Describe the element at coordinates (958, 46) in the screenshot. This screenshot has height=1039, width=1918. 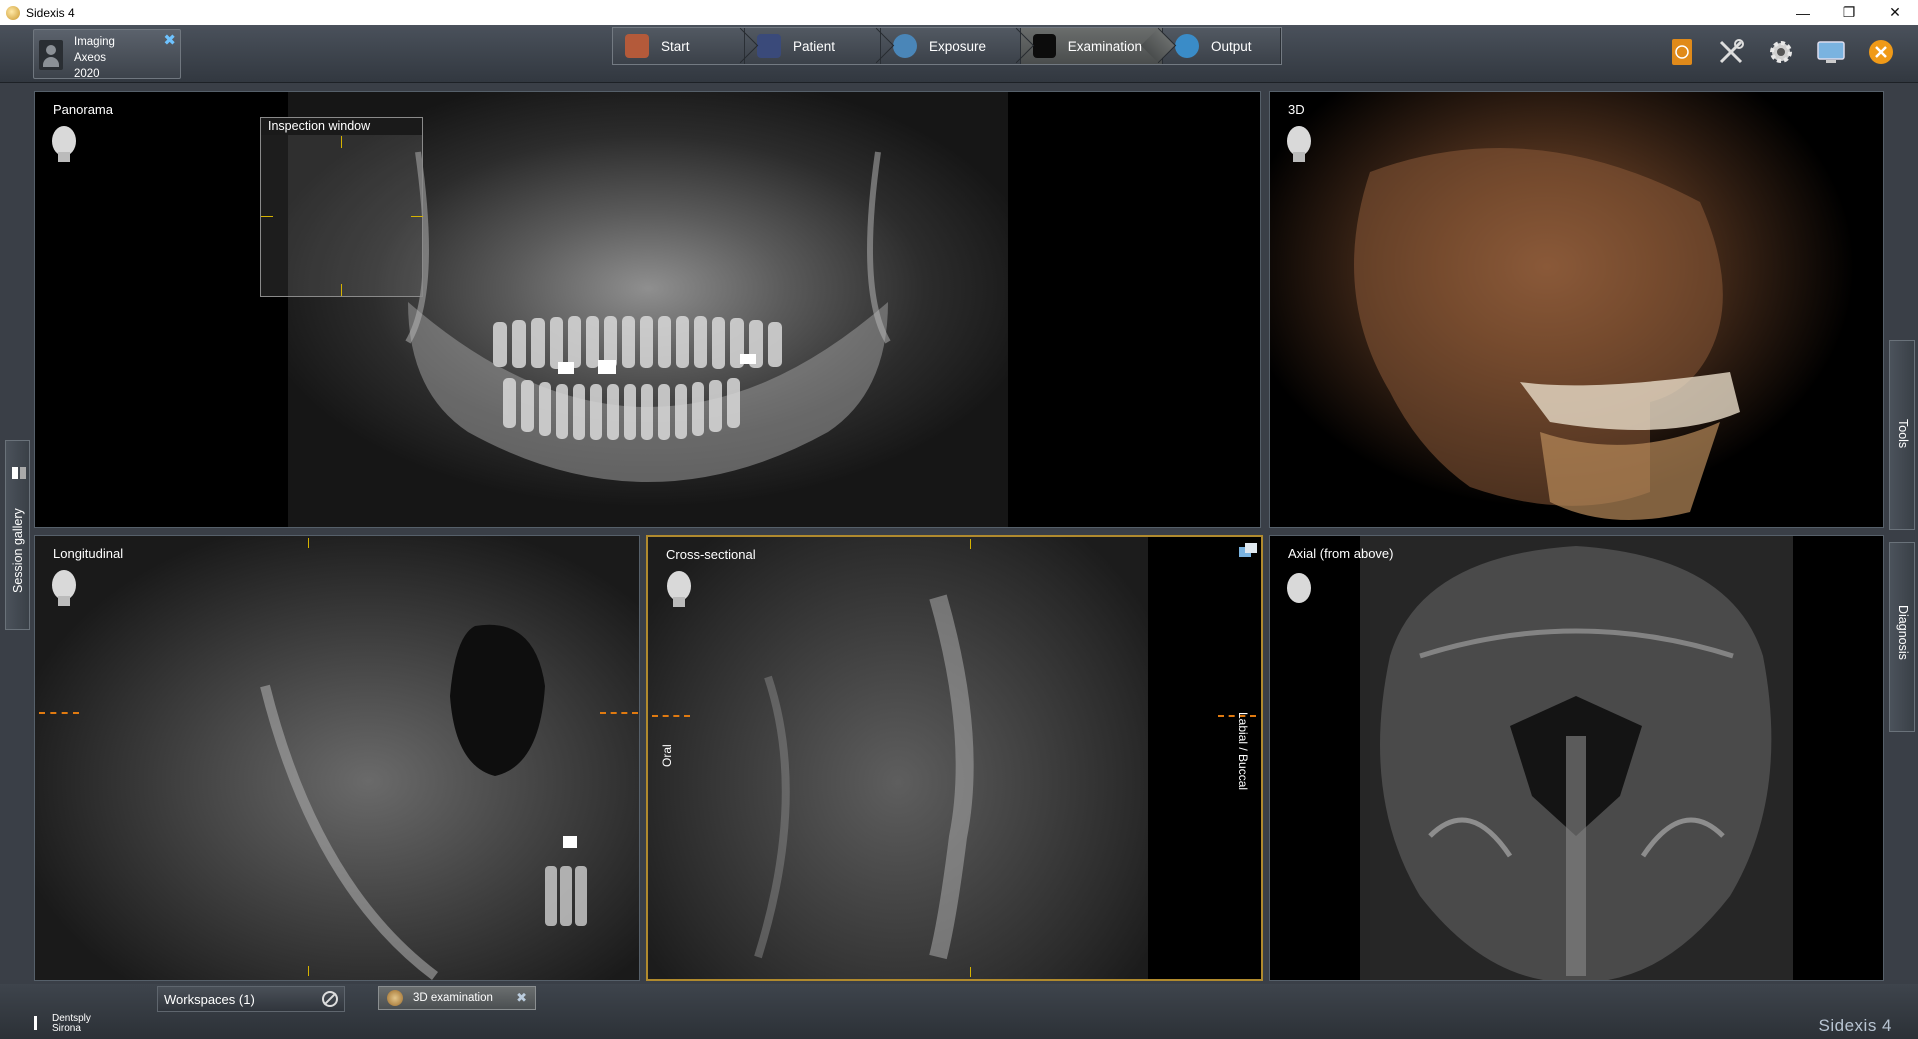
I see `nav-step-label: Exposure` at that location.